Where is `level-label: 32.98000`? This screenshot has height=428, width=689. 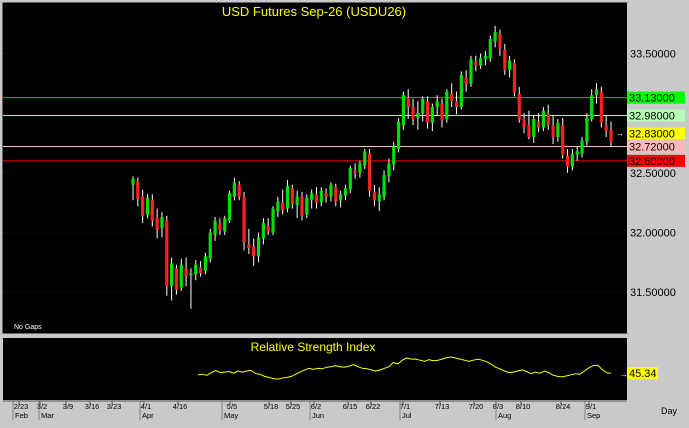
level-label: 32.98000 is located at coordinates (652, 117).